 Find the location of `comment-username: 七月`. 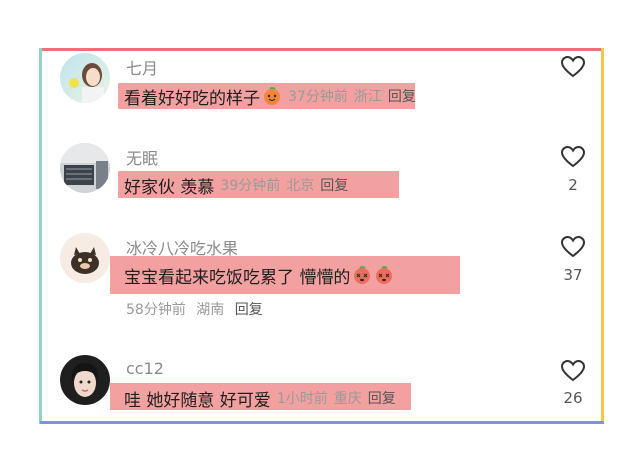

comment-username: 七月 is located at coordinates (142, 67).